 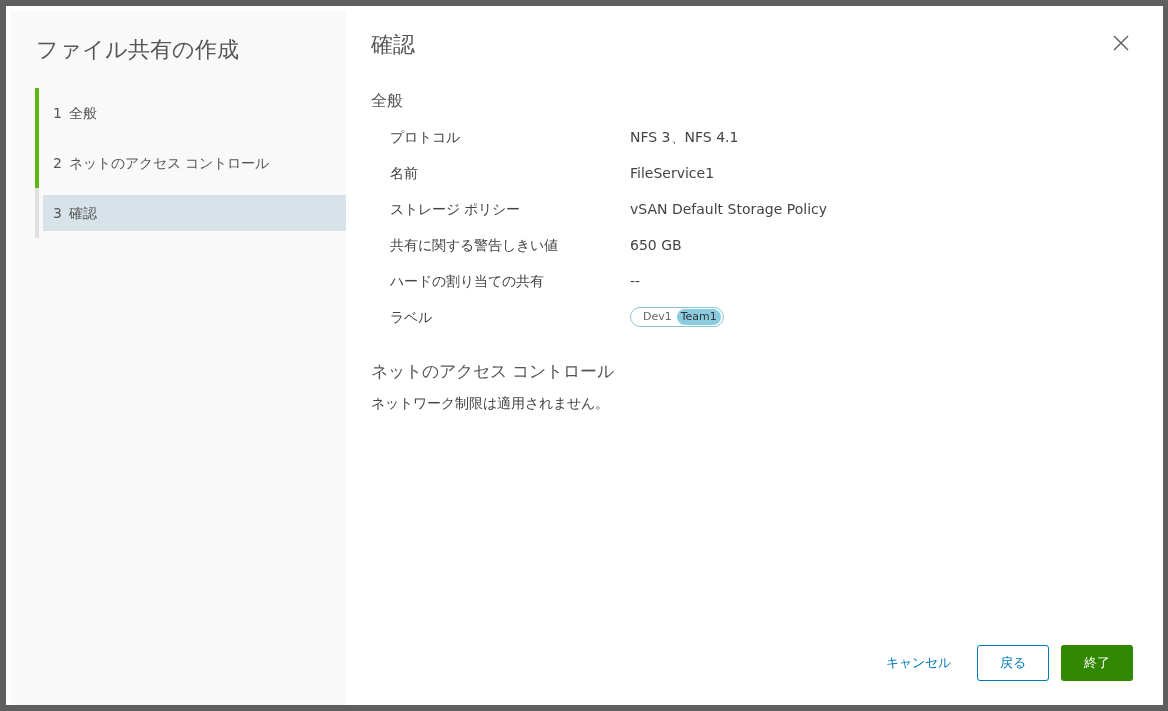 What do you see at coordinates (684, 137) in the screenshot?
I see `field-value: NFS 3、NFS 4.1` at bounding box center [684, 137].